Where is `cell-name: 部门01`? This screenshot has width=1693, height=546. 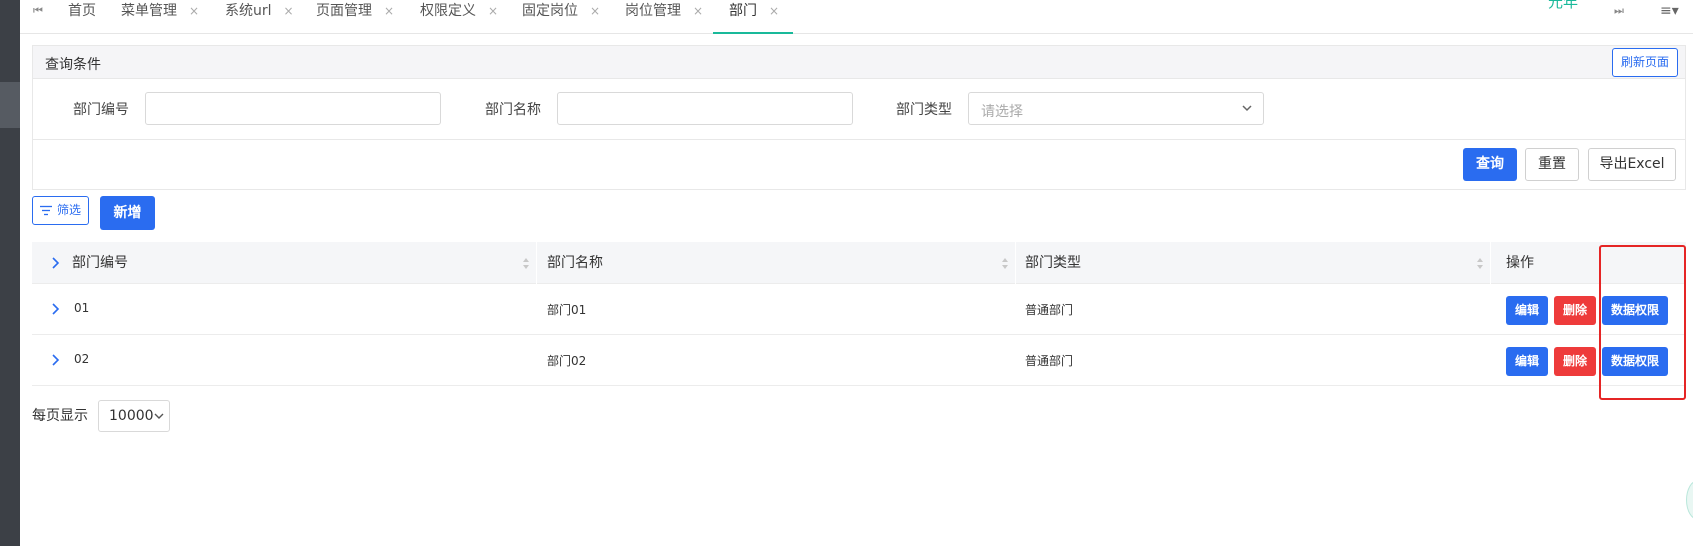 cell-name: 部门01 is located at coordinates (567, 310).